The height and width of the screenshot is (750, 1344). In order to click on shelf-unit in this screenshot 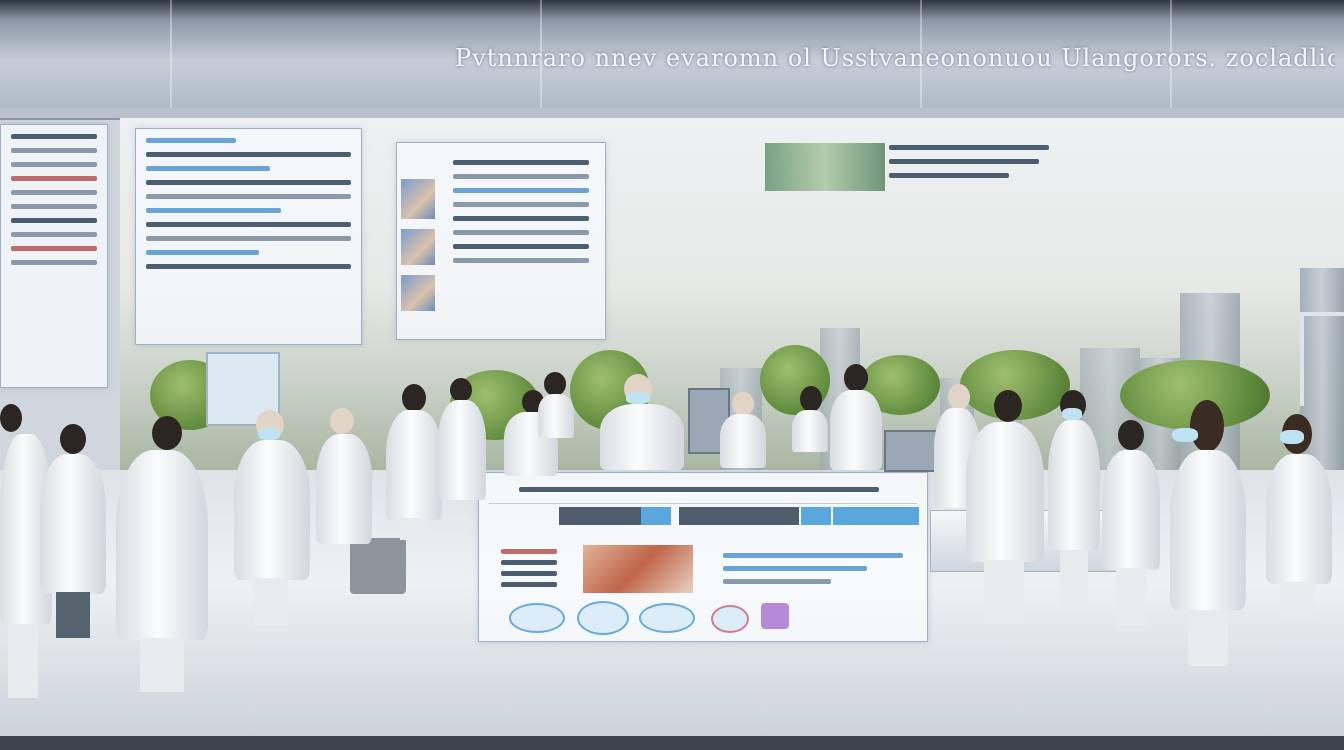, I will do `click(1322, 359)`.